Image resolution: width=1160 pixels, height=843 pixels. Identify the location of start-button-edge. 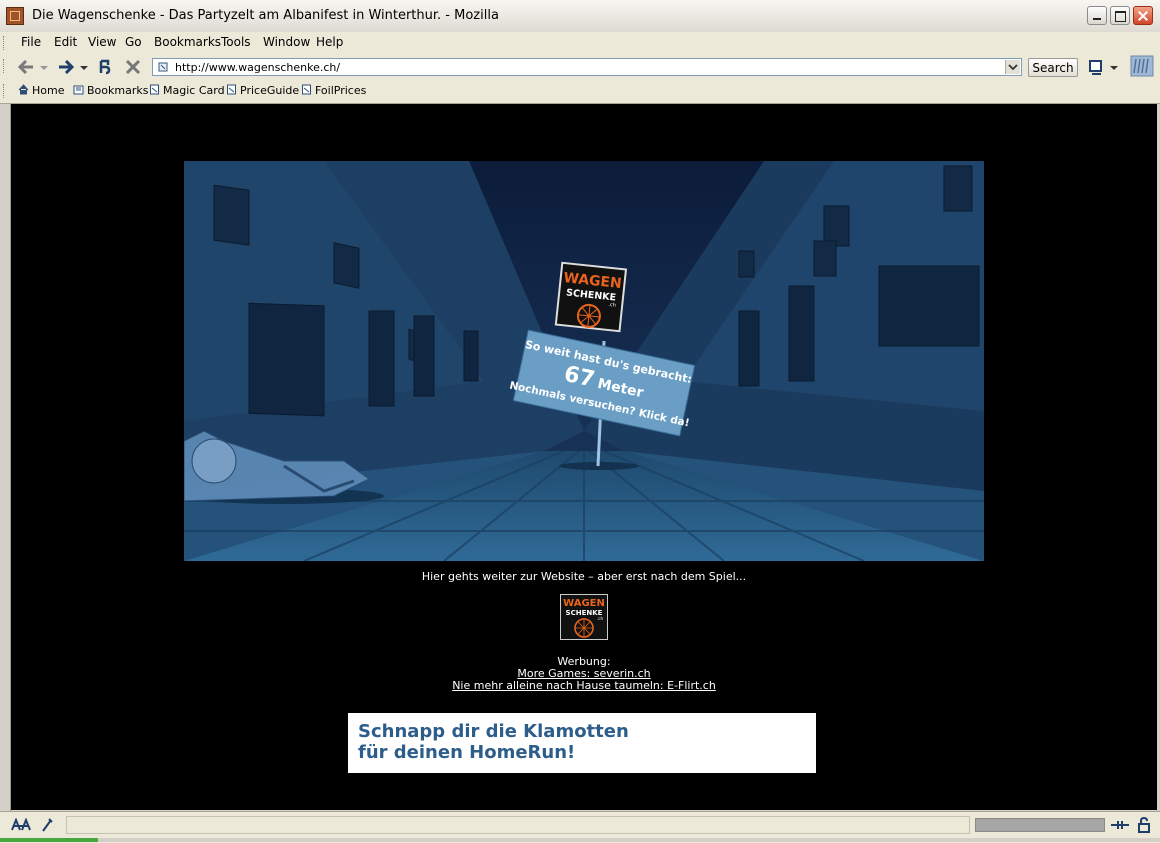
(49, 840).